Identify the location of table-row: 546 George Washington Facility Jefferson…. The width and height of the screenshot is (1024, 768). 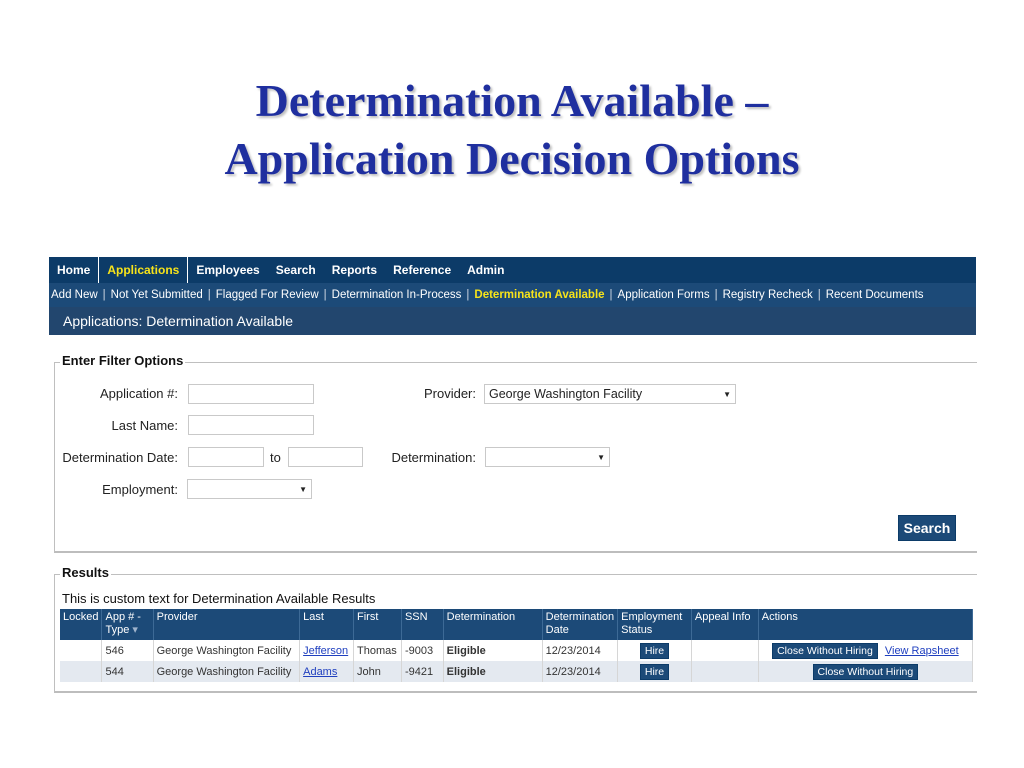
(517, 650).